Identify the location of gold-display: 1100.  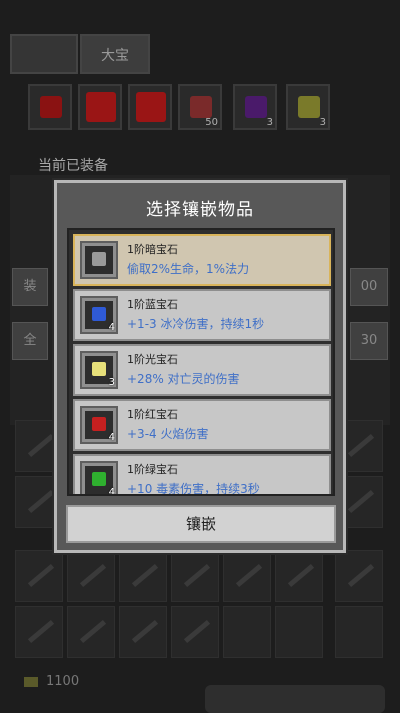
(51, 681).